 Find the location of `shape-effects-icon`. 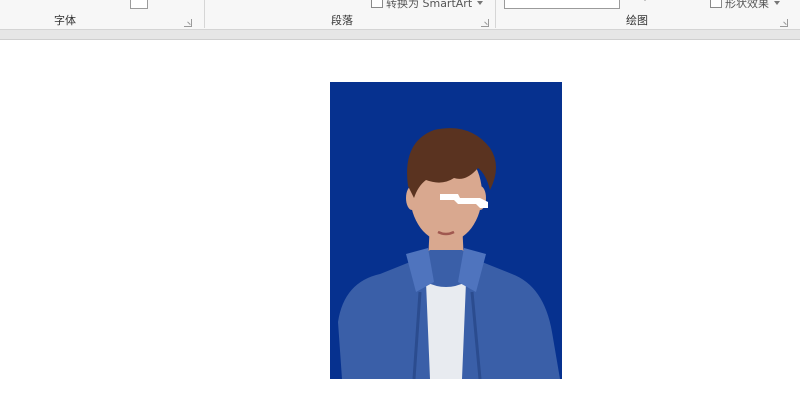

shape-effects-icon is located at coordinates (716, 4).